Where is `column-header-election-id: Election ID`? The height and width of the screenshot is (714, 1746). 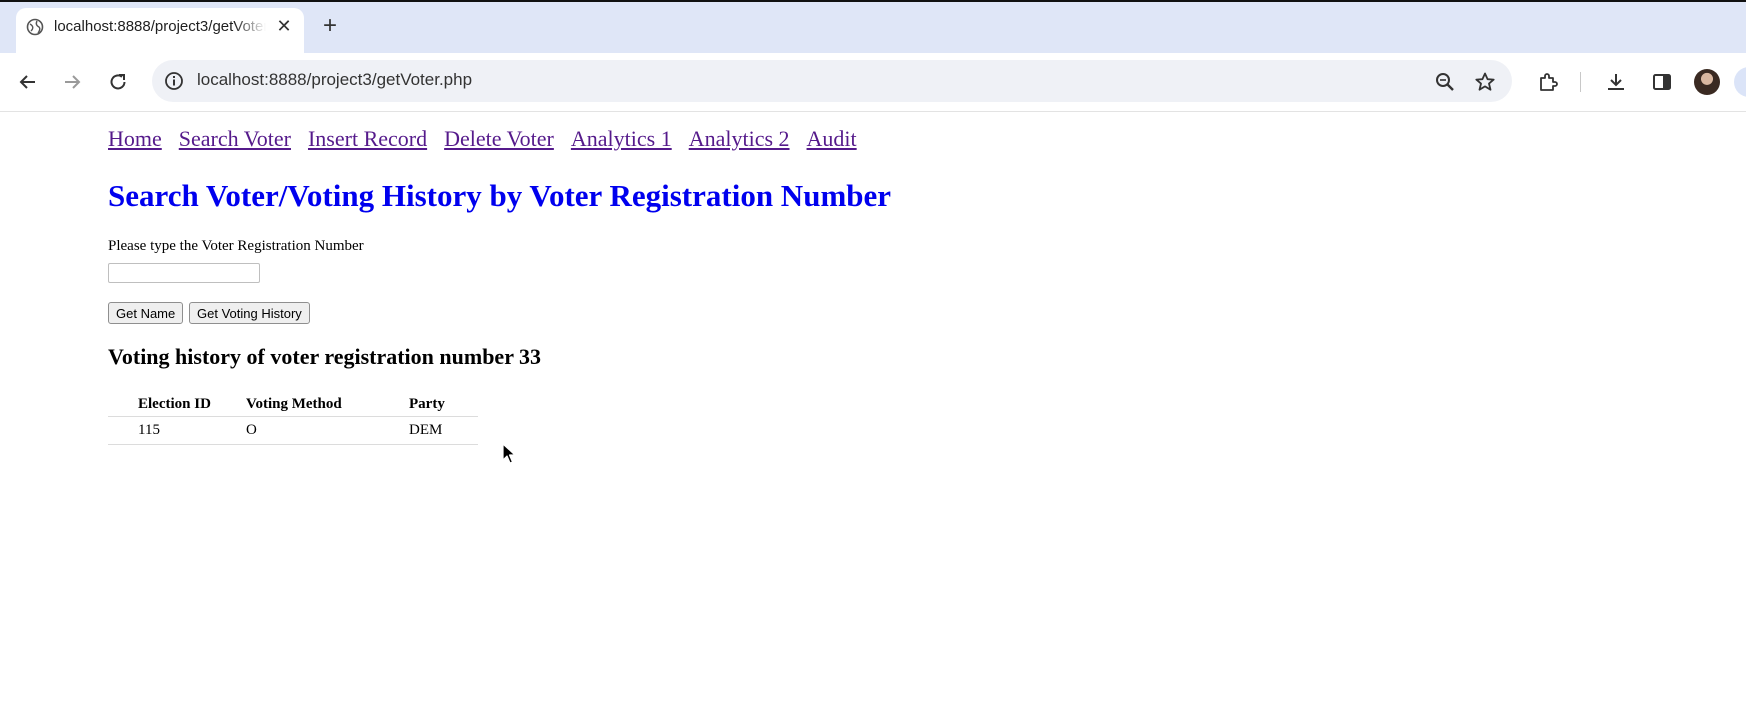 column-header-election-id: Election ID is located at coordinates (177, 404).